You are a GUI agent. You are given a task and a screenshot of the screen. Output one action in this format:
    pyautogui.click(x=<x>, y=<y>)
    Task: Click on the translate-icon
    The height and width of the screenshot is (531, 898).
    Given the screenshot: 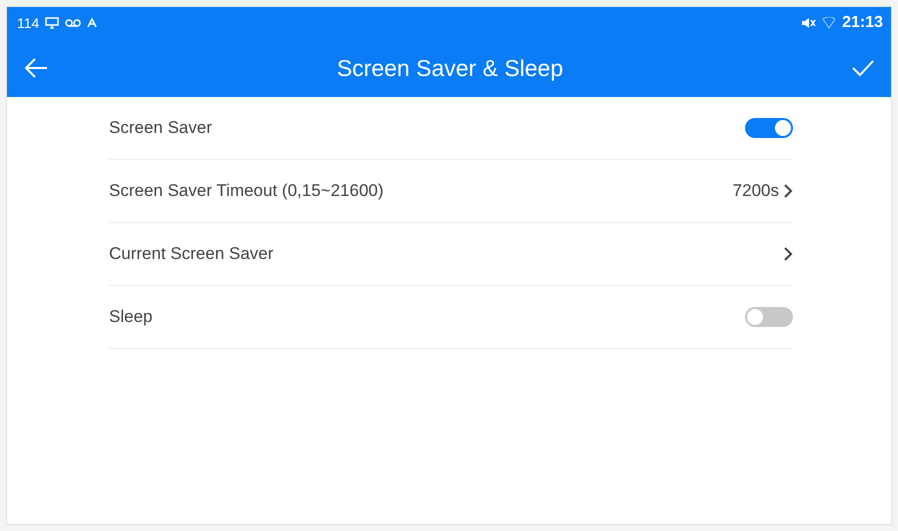 What is the action you would take?
    pyautogui.click(x=93, y=23)
    